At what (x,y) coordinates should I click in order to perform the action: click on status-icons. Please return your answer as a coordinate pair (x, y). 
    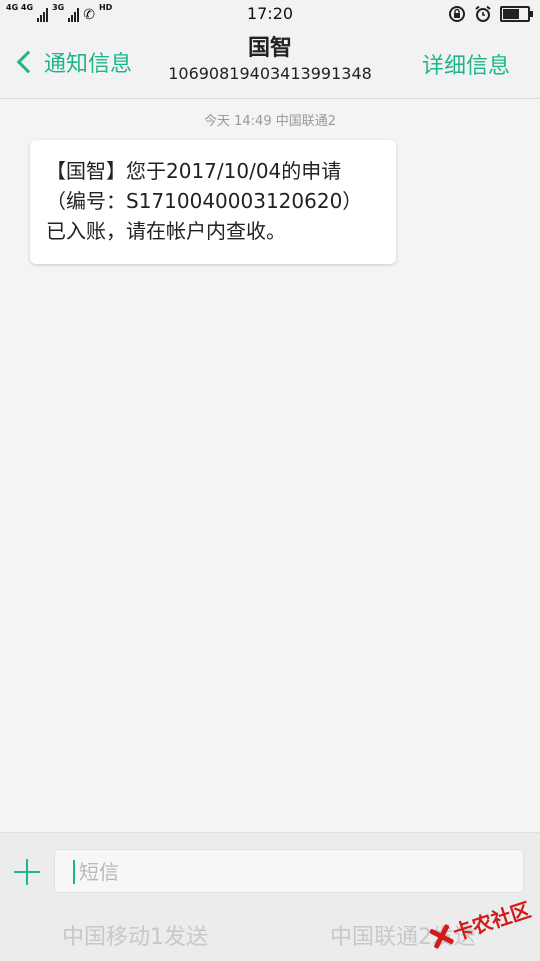
    Looking at the image, I should click on (490, 14).